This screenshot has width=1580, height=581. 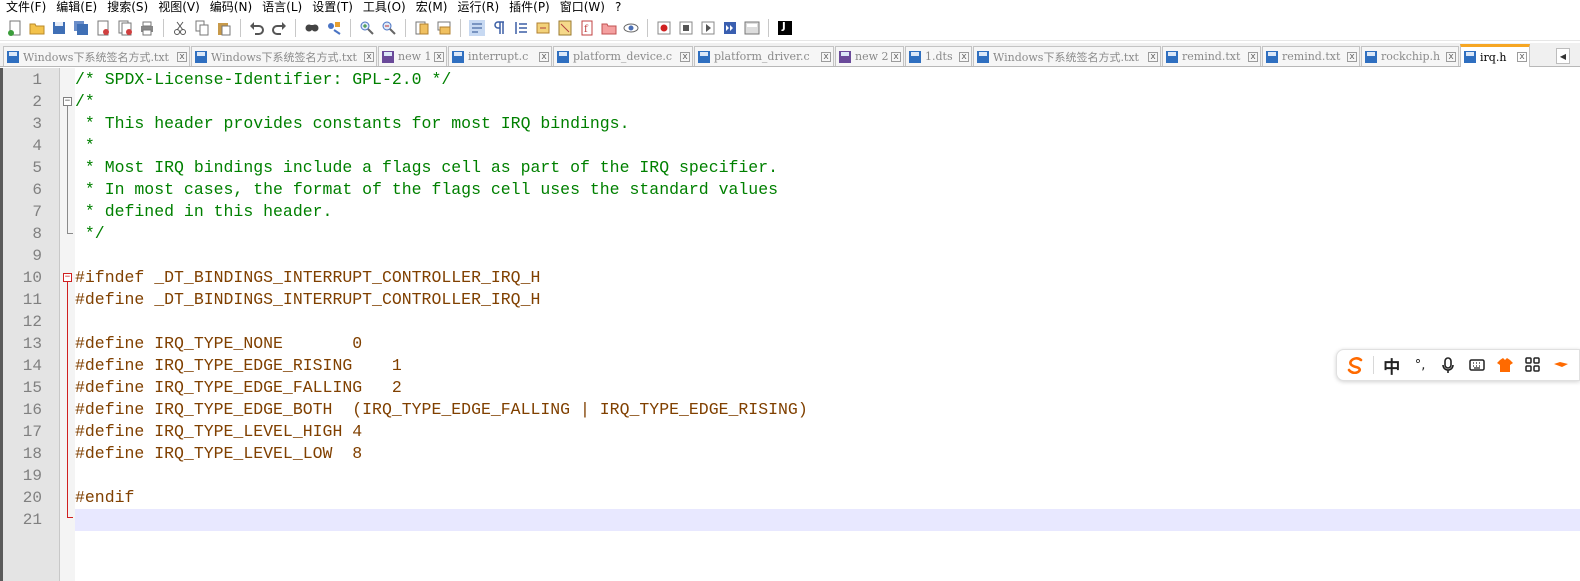 What do you see at coordinates (67, 324) in the screenshot?
I see `fold-margin: − −` at bounding box center [67, 324].